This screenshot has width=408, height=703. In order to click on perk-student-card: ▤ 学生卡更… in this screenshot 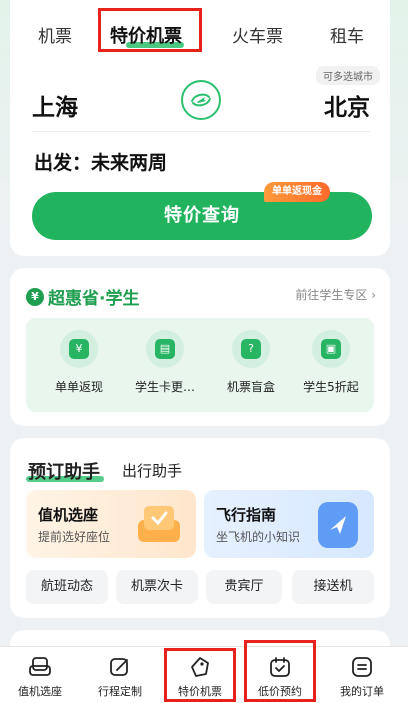, I will do `click(165, 362)`.